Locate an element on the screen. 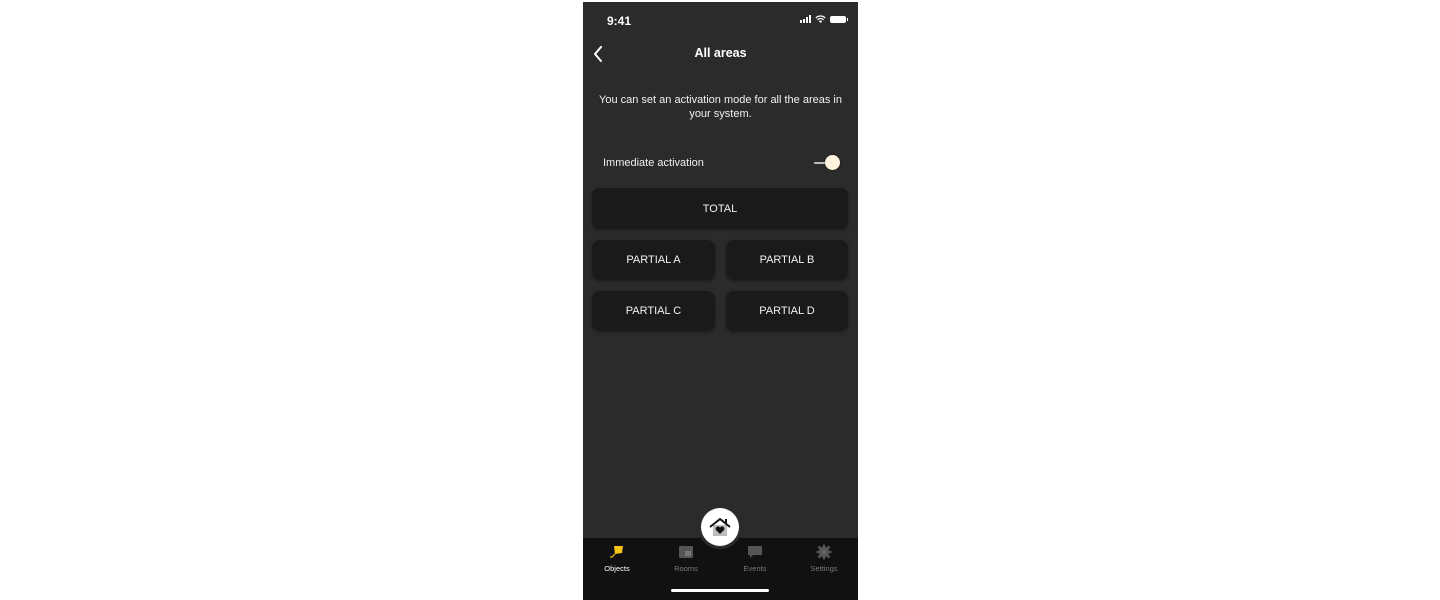 This screenshot has width=1440, height=600. tab-events: Events is located at coordinates (755, 558).